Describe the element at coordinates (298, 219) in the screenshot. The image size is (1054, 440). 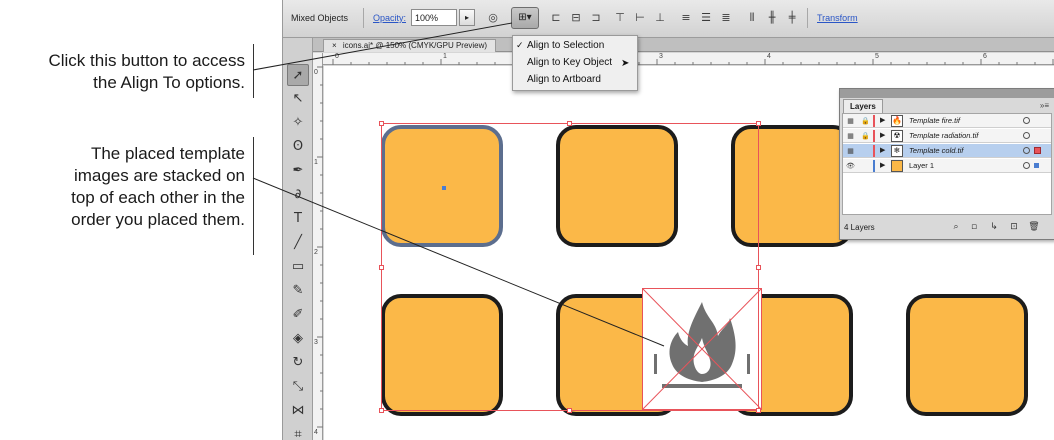
I see `type-tool-icon: T` at that location.